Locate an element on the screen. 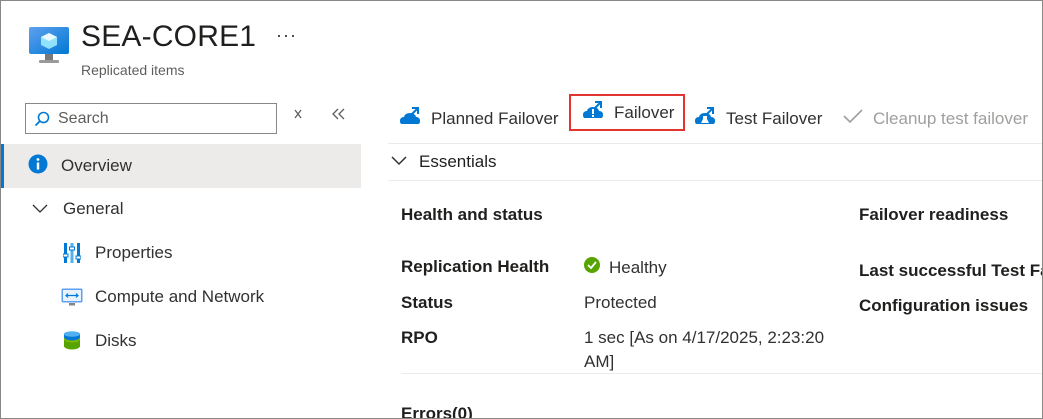  virtual-machine-icon is located at coordinates (49, 45).